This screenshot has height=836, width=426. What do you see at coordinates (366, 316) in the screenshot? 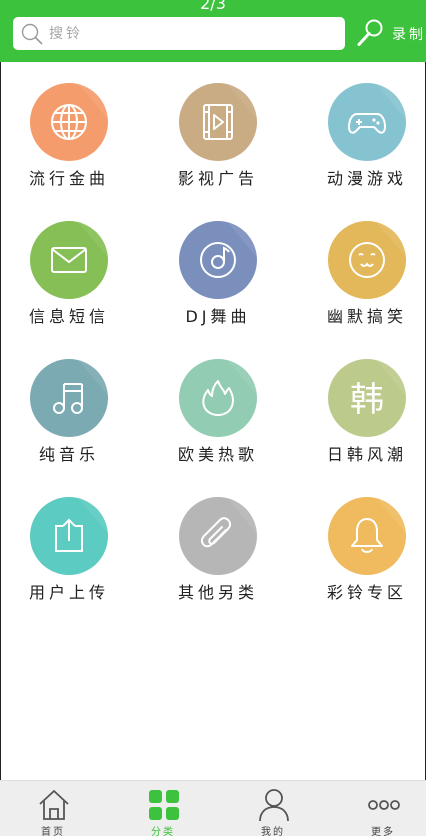
I see `category-label: 幽默搞笑` at bounding box center [366, 316].